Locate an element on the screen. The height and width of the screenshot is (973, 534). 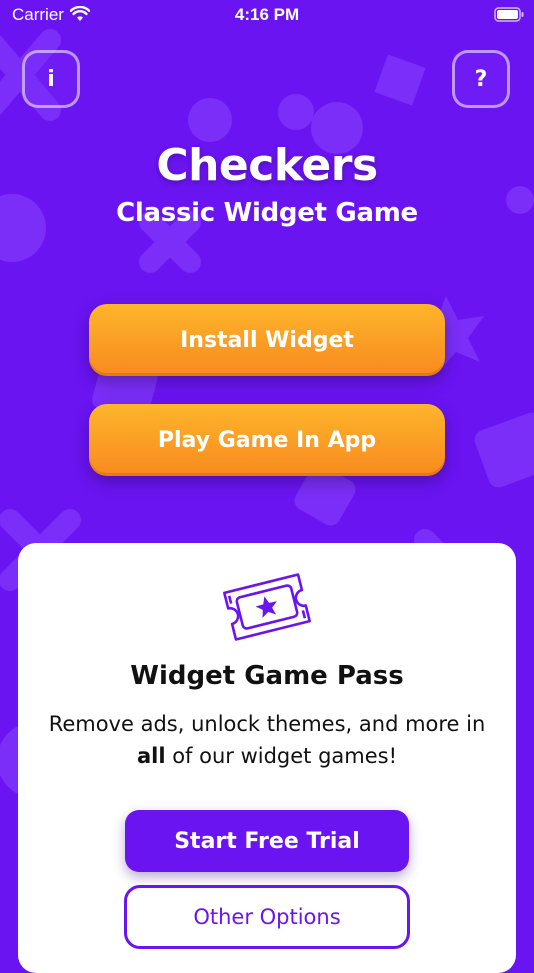
game-pass-desc-rest: of our widget games! is located at coordinates (281, 756).